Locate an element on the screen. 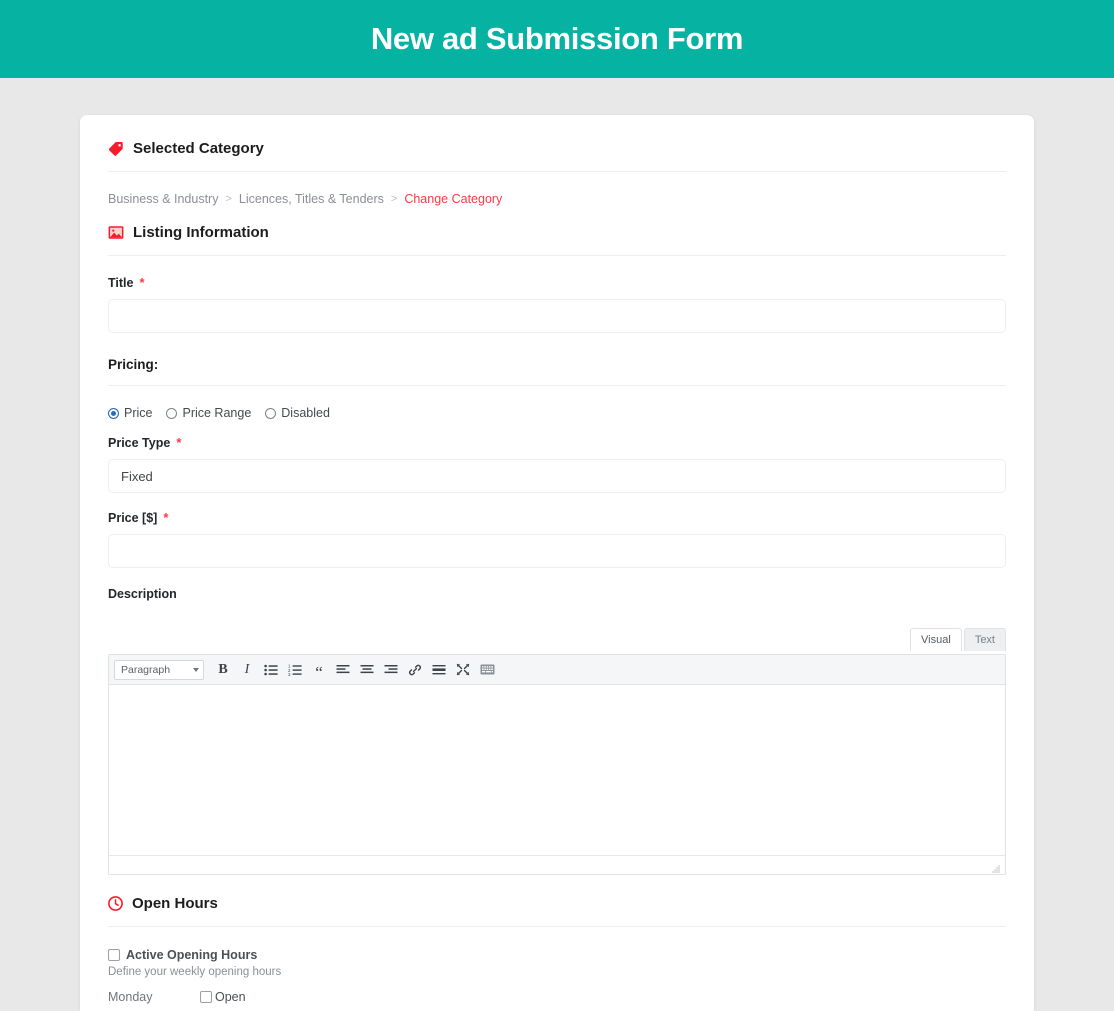 Image resolution: width=1114 pixels, height=1011 pixels. align-center-icon is located at coordinates (367, 670).